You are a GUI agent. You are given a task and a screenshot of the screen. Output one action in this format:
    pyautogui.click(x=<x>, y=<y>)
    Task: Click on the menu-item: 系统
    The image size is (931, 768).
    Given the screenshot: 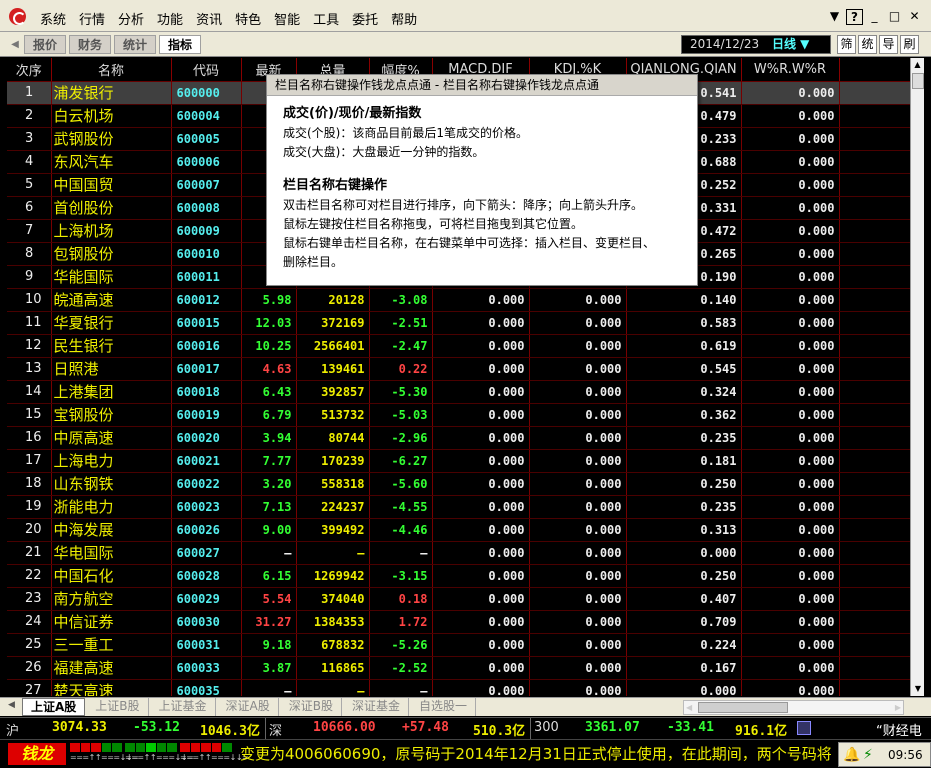 What is the action you would take?
    pyautogui.click(x=53, y=18)
    